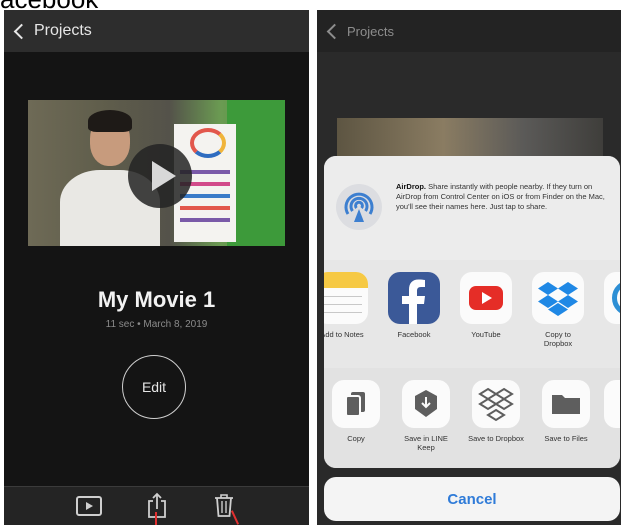 The width and height of the screenshot is (621, 525). What do you see at coordinates (164, 176) in the screenshot?
I see `play-icon` at bounding box center [164, 176].